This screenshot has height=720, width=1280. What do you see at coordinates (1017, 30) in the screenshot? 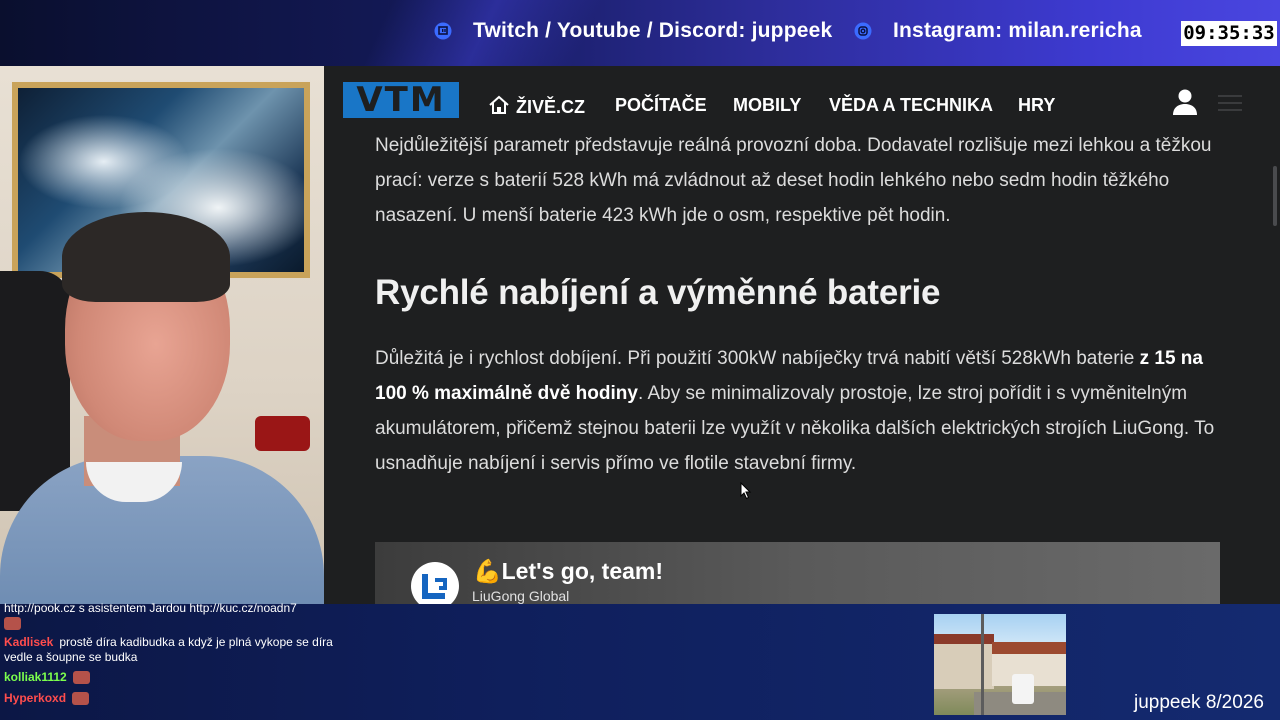
I see `social-links-text-2: Instagram: milan.rericha` at bounding box center [1017, 30].